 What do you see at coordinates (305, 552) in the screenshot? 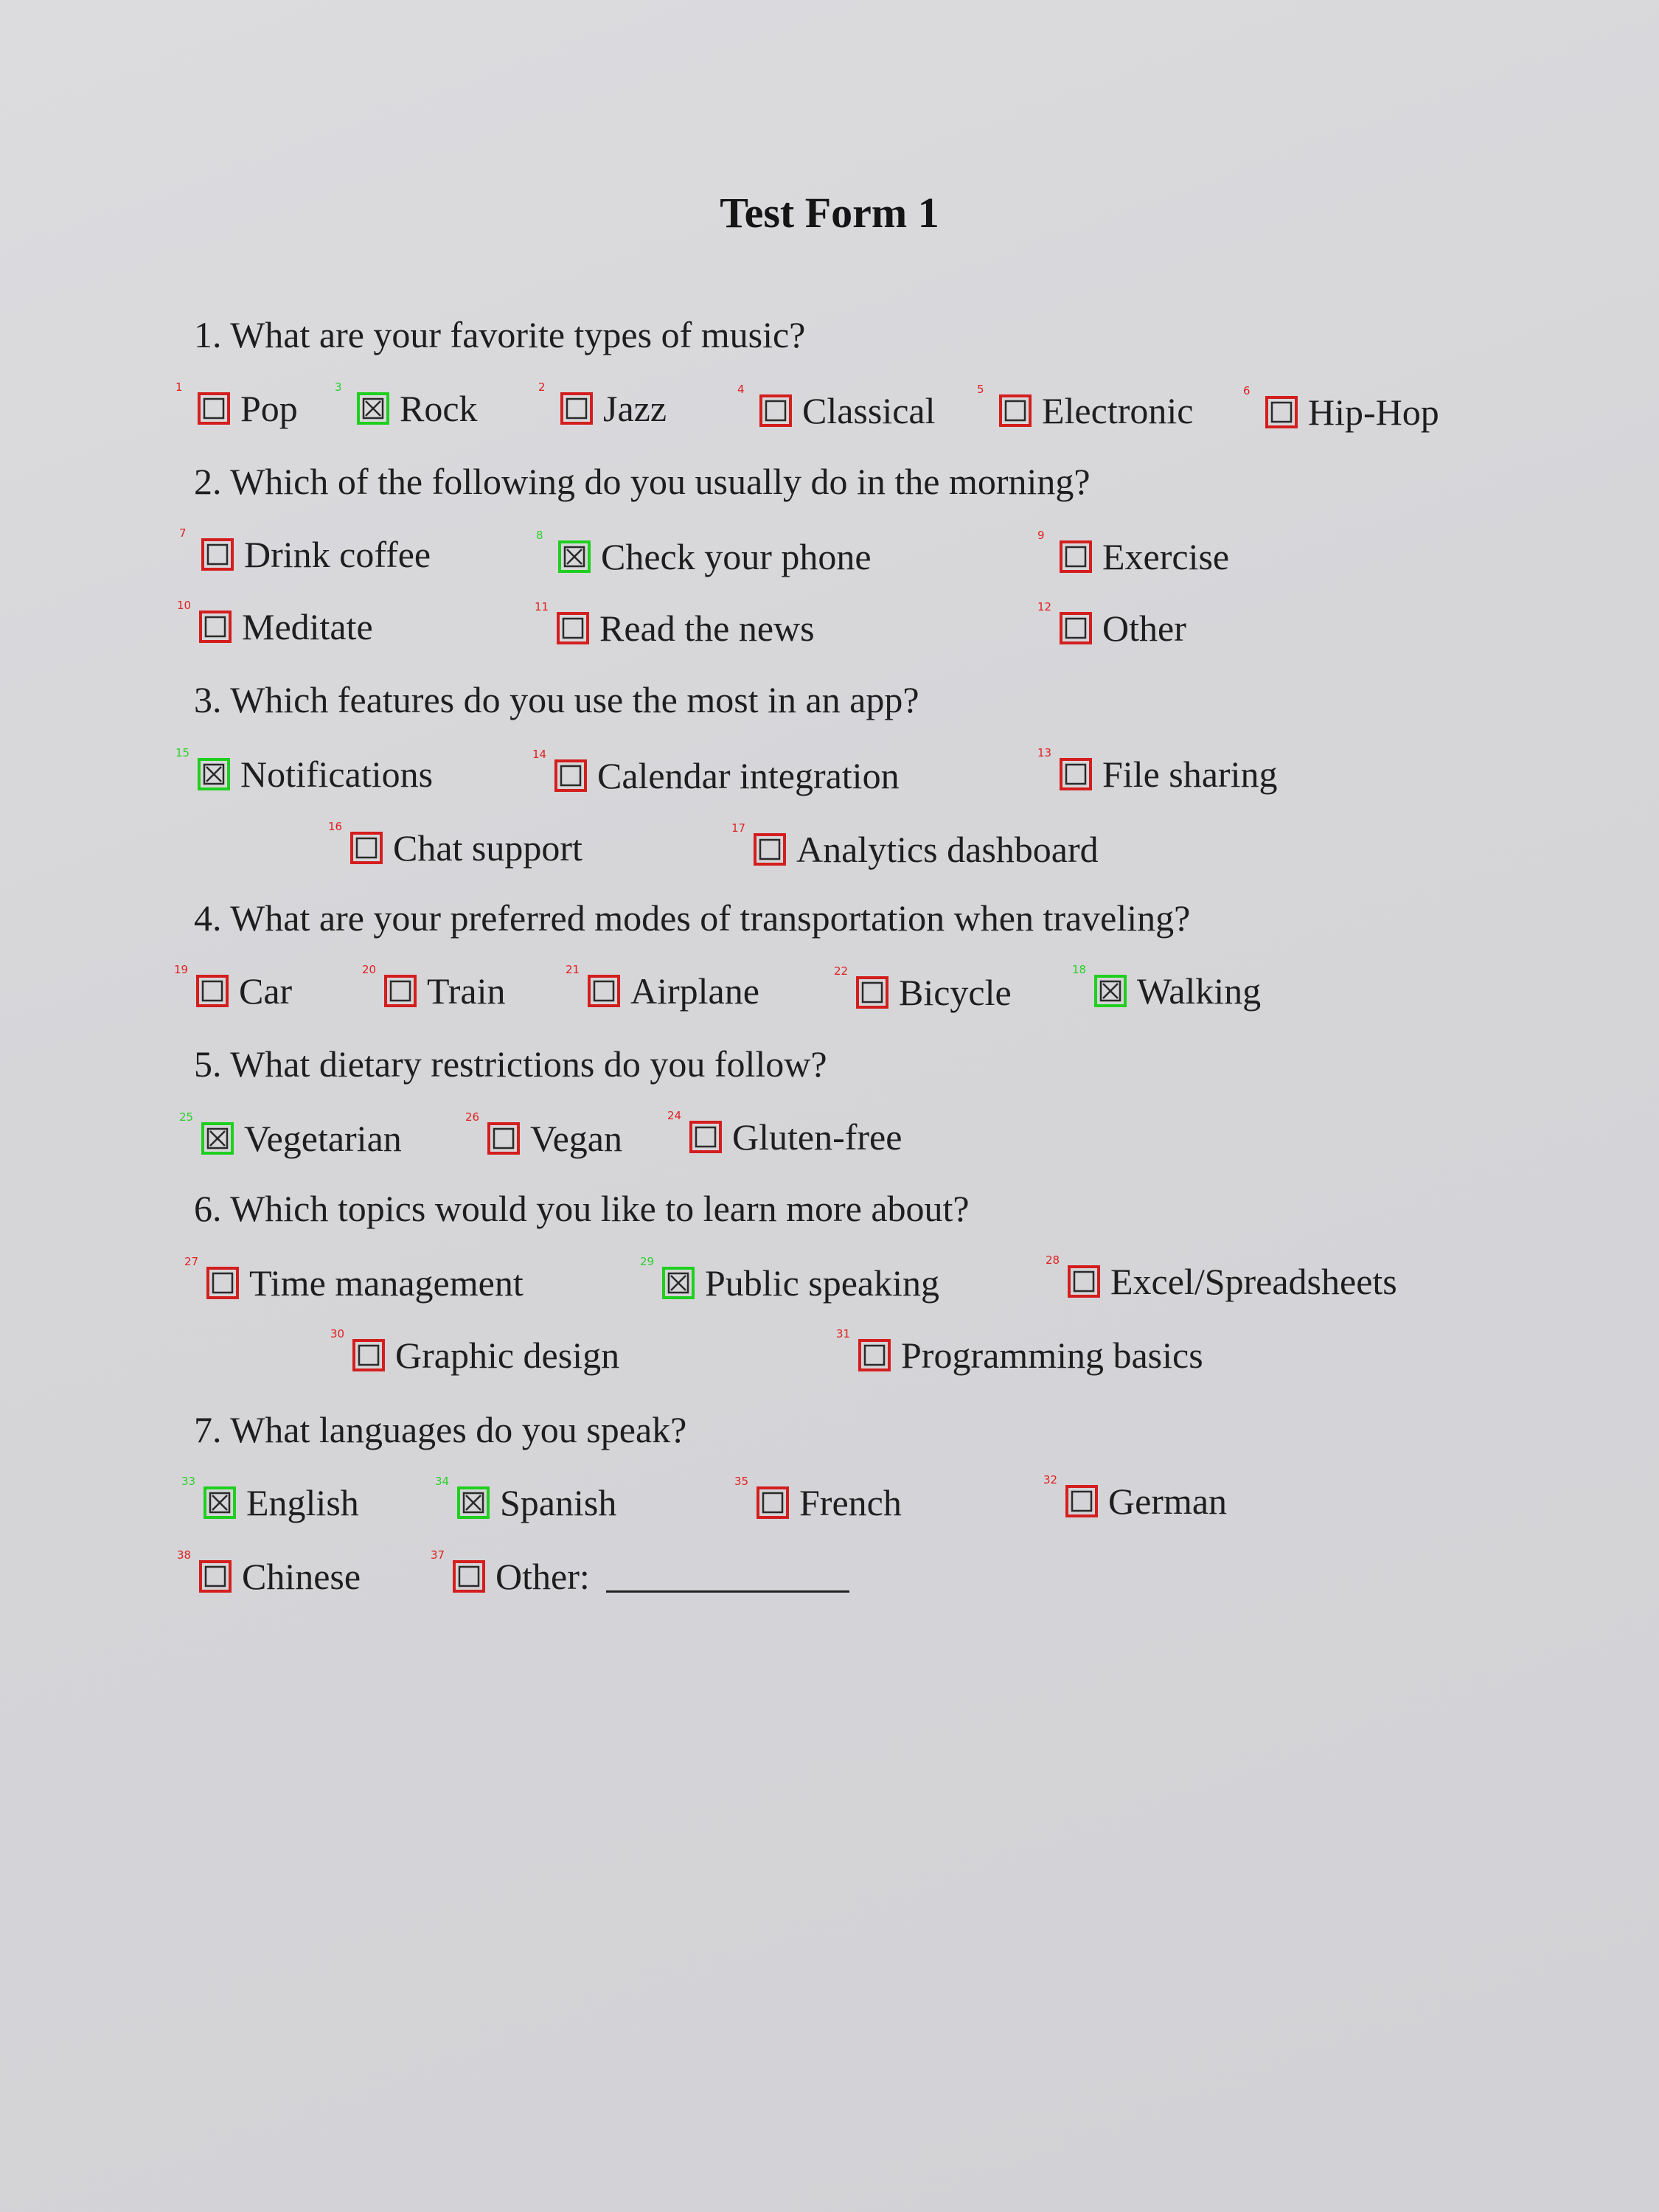
I see `option-drink-coffee: 7 Drink coffee` at bounding box center [305, 552].